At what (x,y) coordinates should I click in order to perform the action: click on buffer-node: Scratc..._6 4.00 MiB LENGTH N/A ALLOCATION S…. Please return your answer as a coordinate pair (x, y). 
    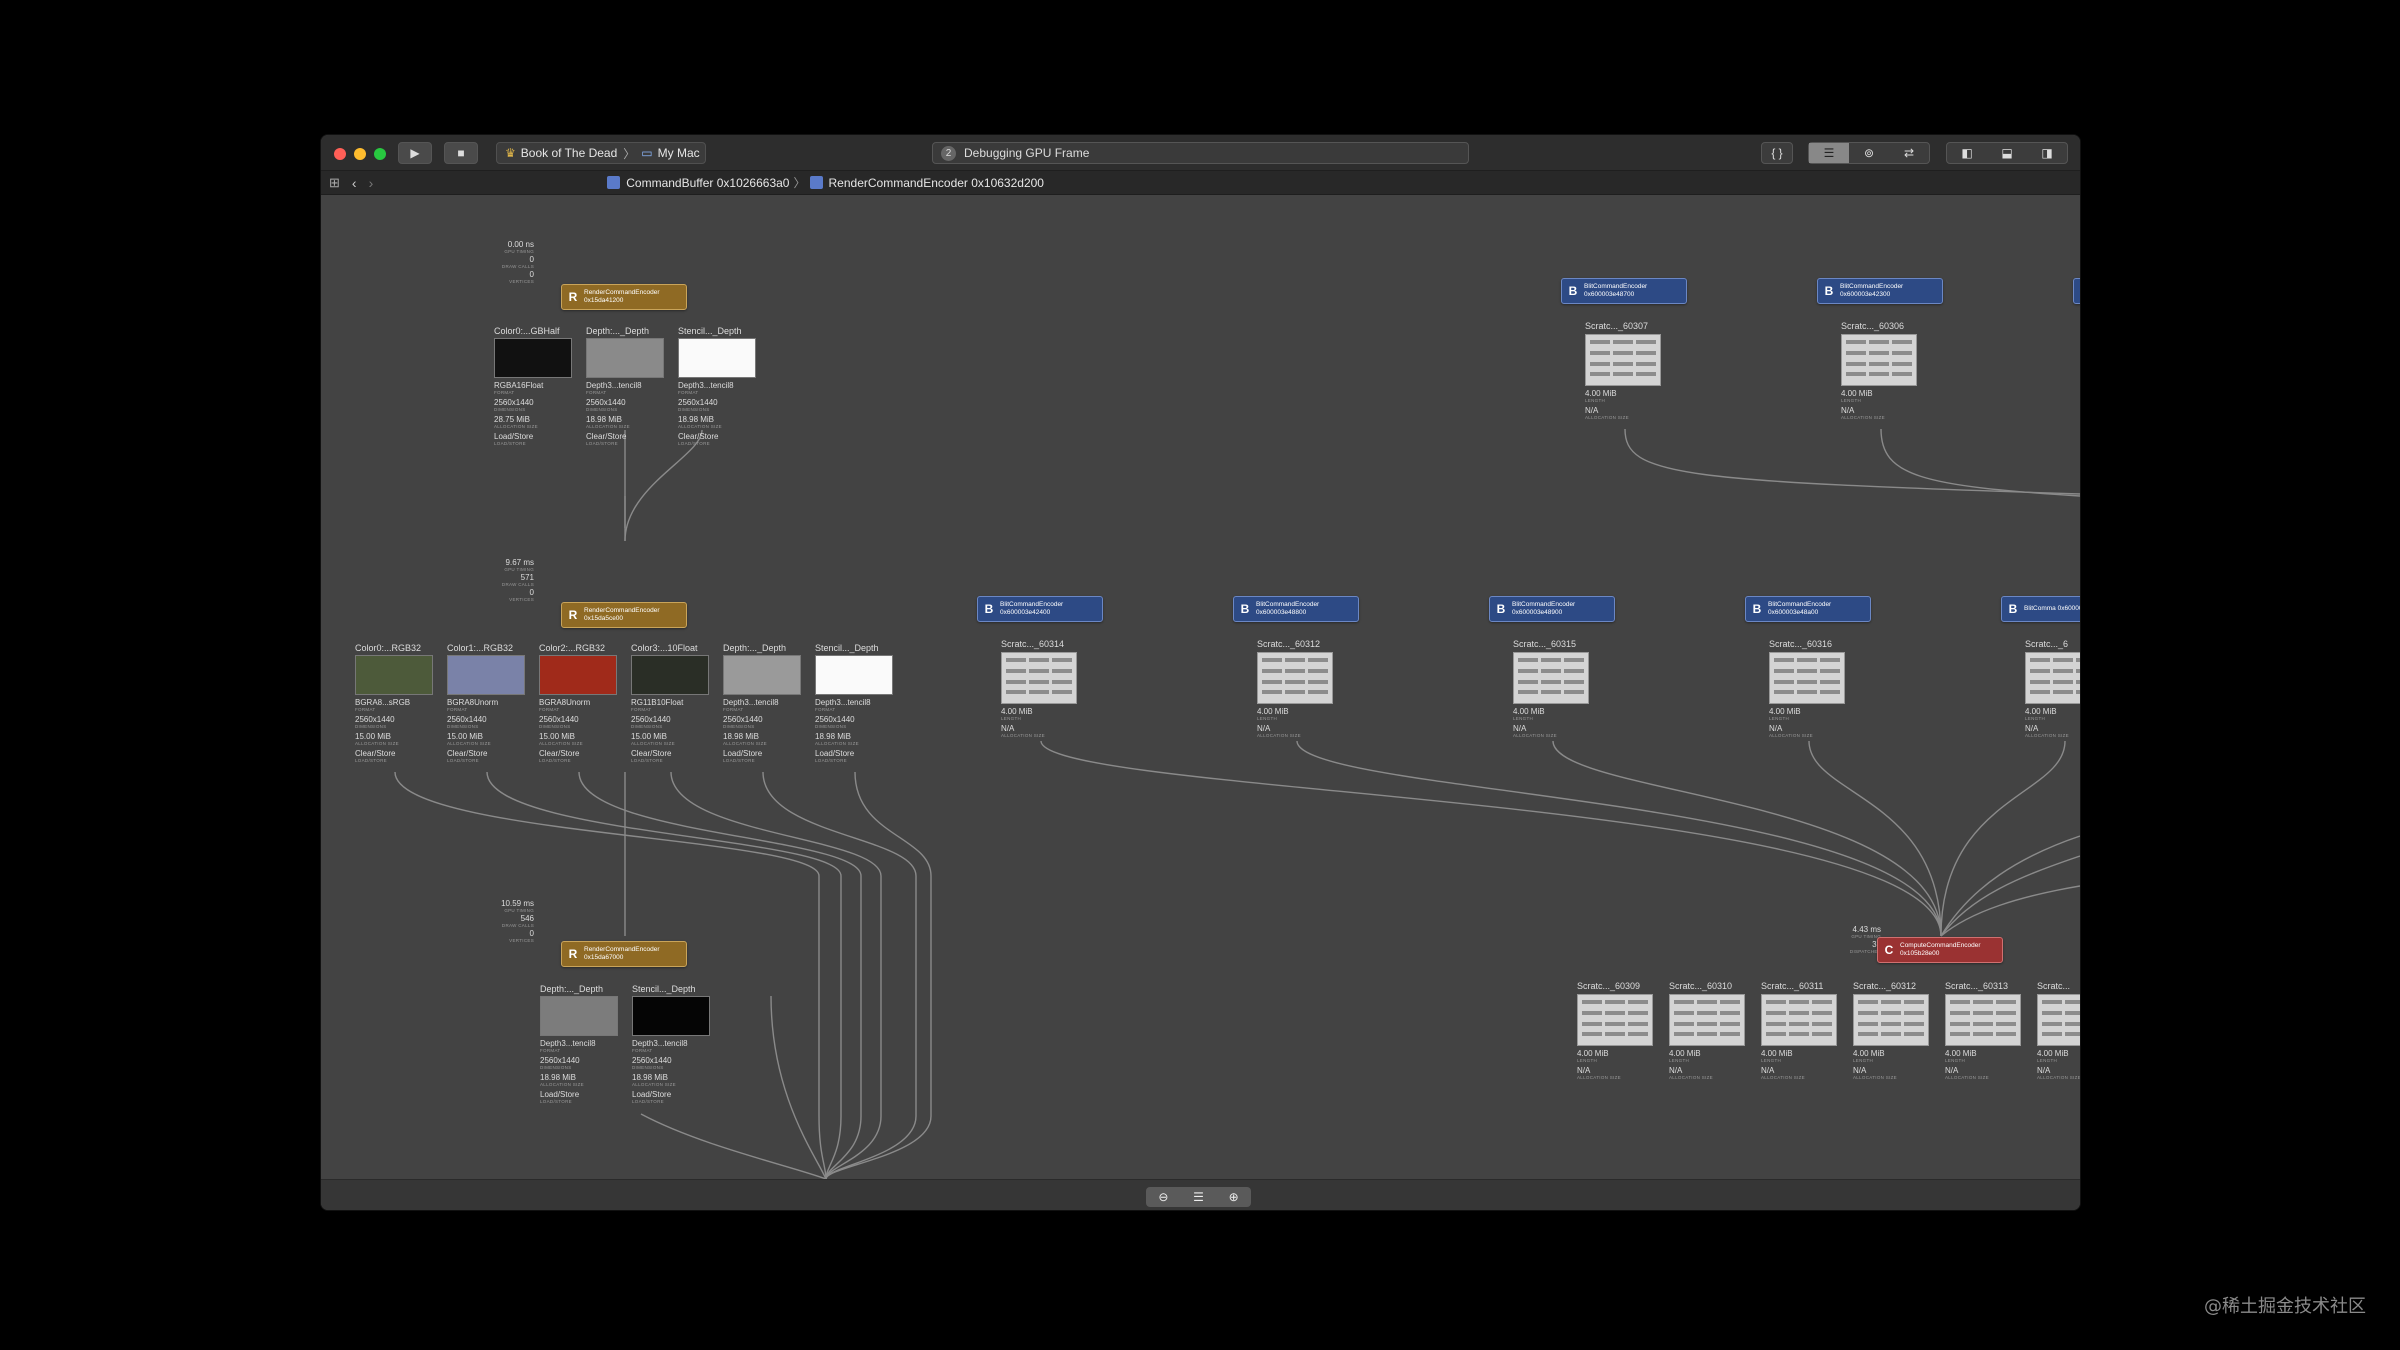
    Looking at the image, I should click on (2052, 688).